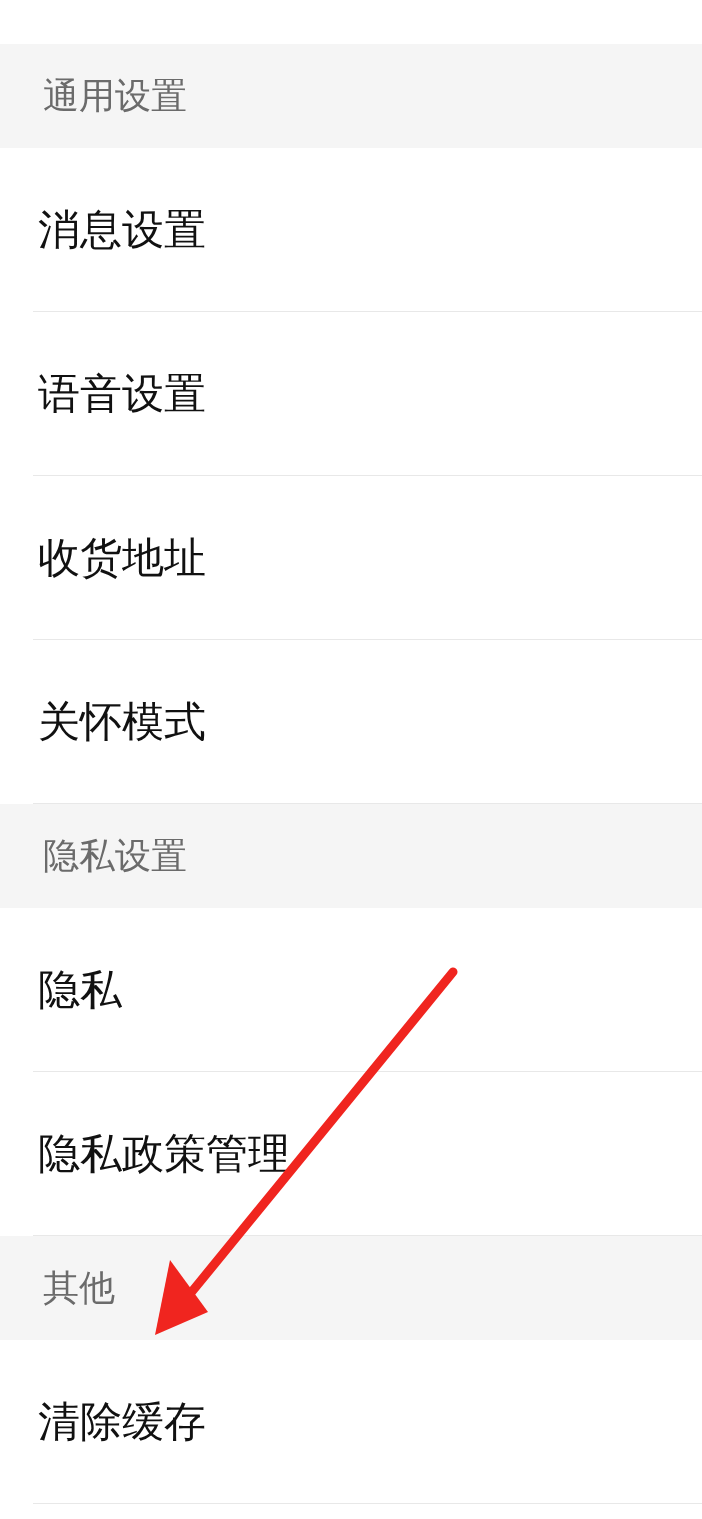 The image size is (702, 1519). What do you see at coordinates (115, 95) in the screenshot?
I see `section-title: 通用设置` at bounding box center [115, 95].